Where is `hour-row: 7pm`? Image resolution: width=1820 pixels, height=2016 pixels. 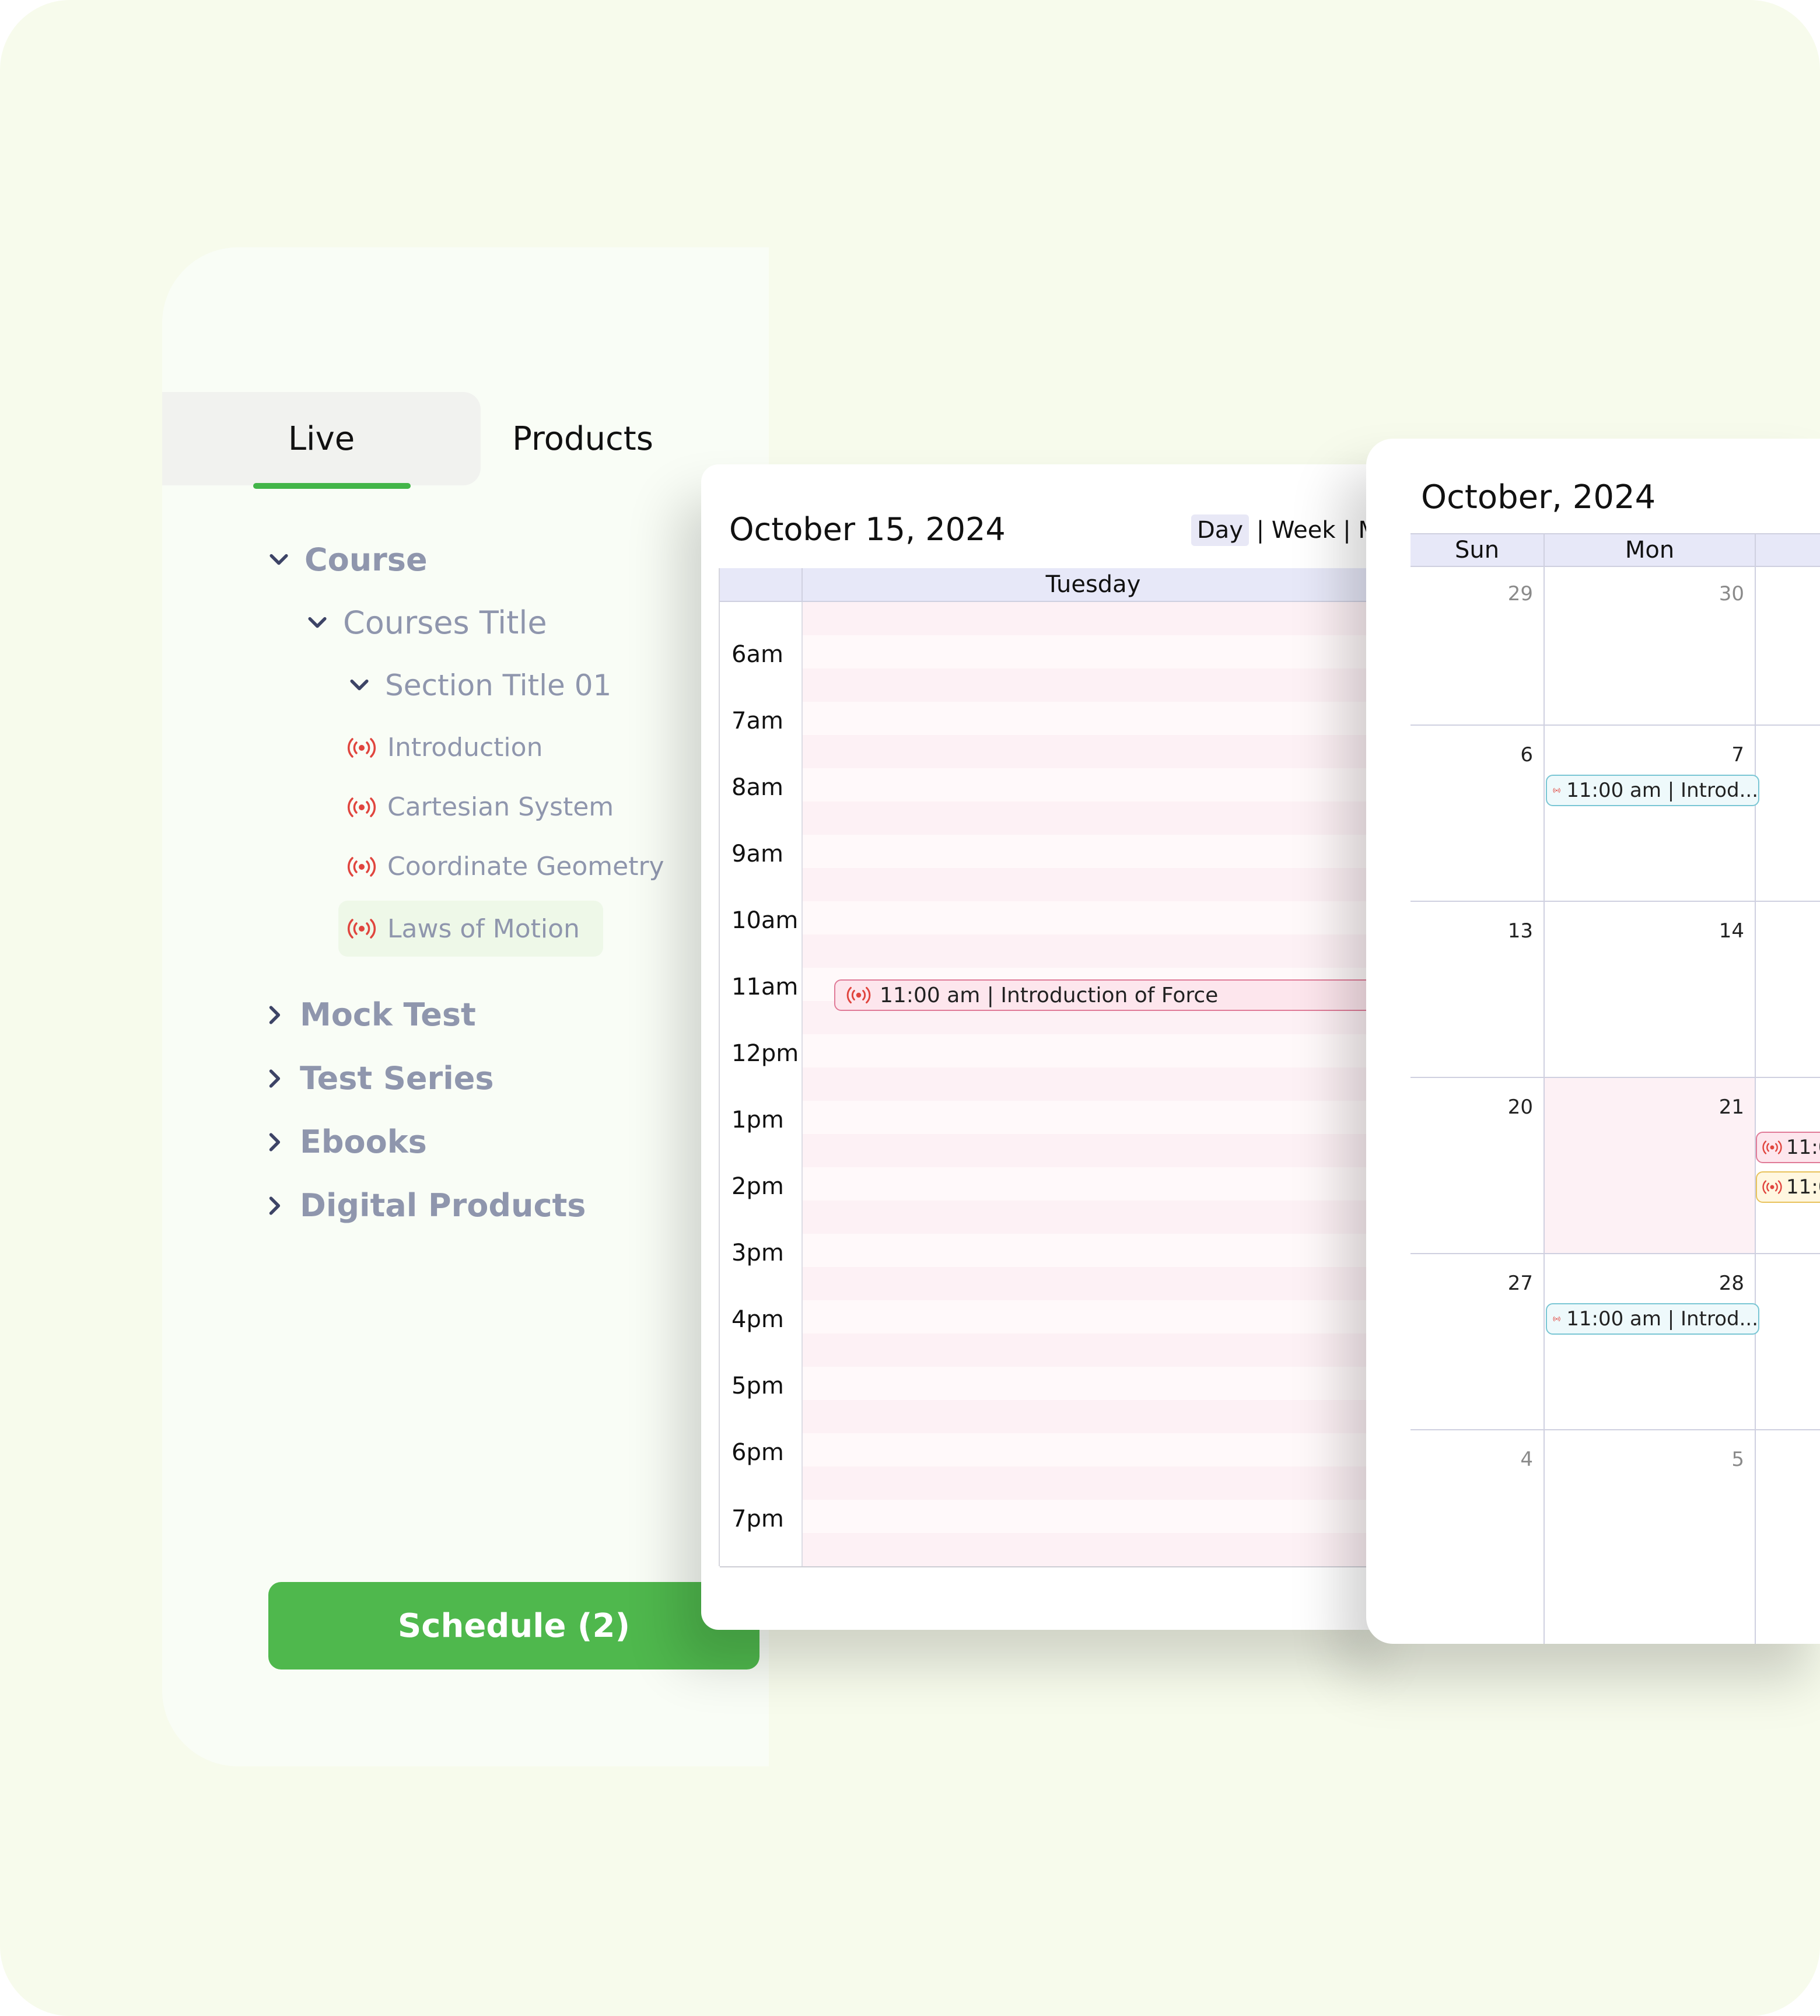
hour-row: 7pm is located at coordinates (1060, 1533).